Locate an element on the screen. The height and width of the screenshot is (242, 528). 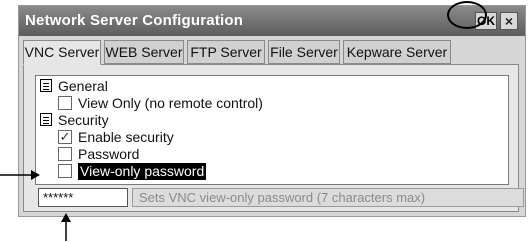
item-label-selected: View-only password is located at coordinates (142, 171).